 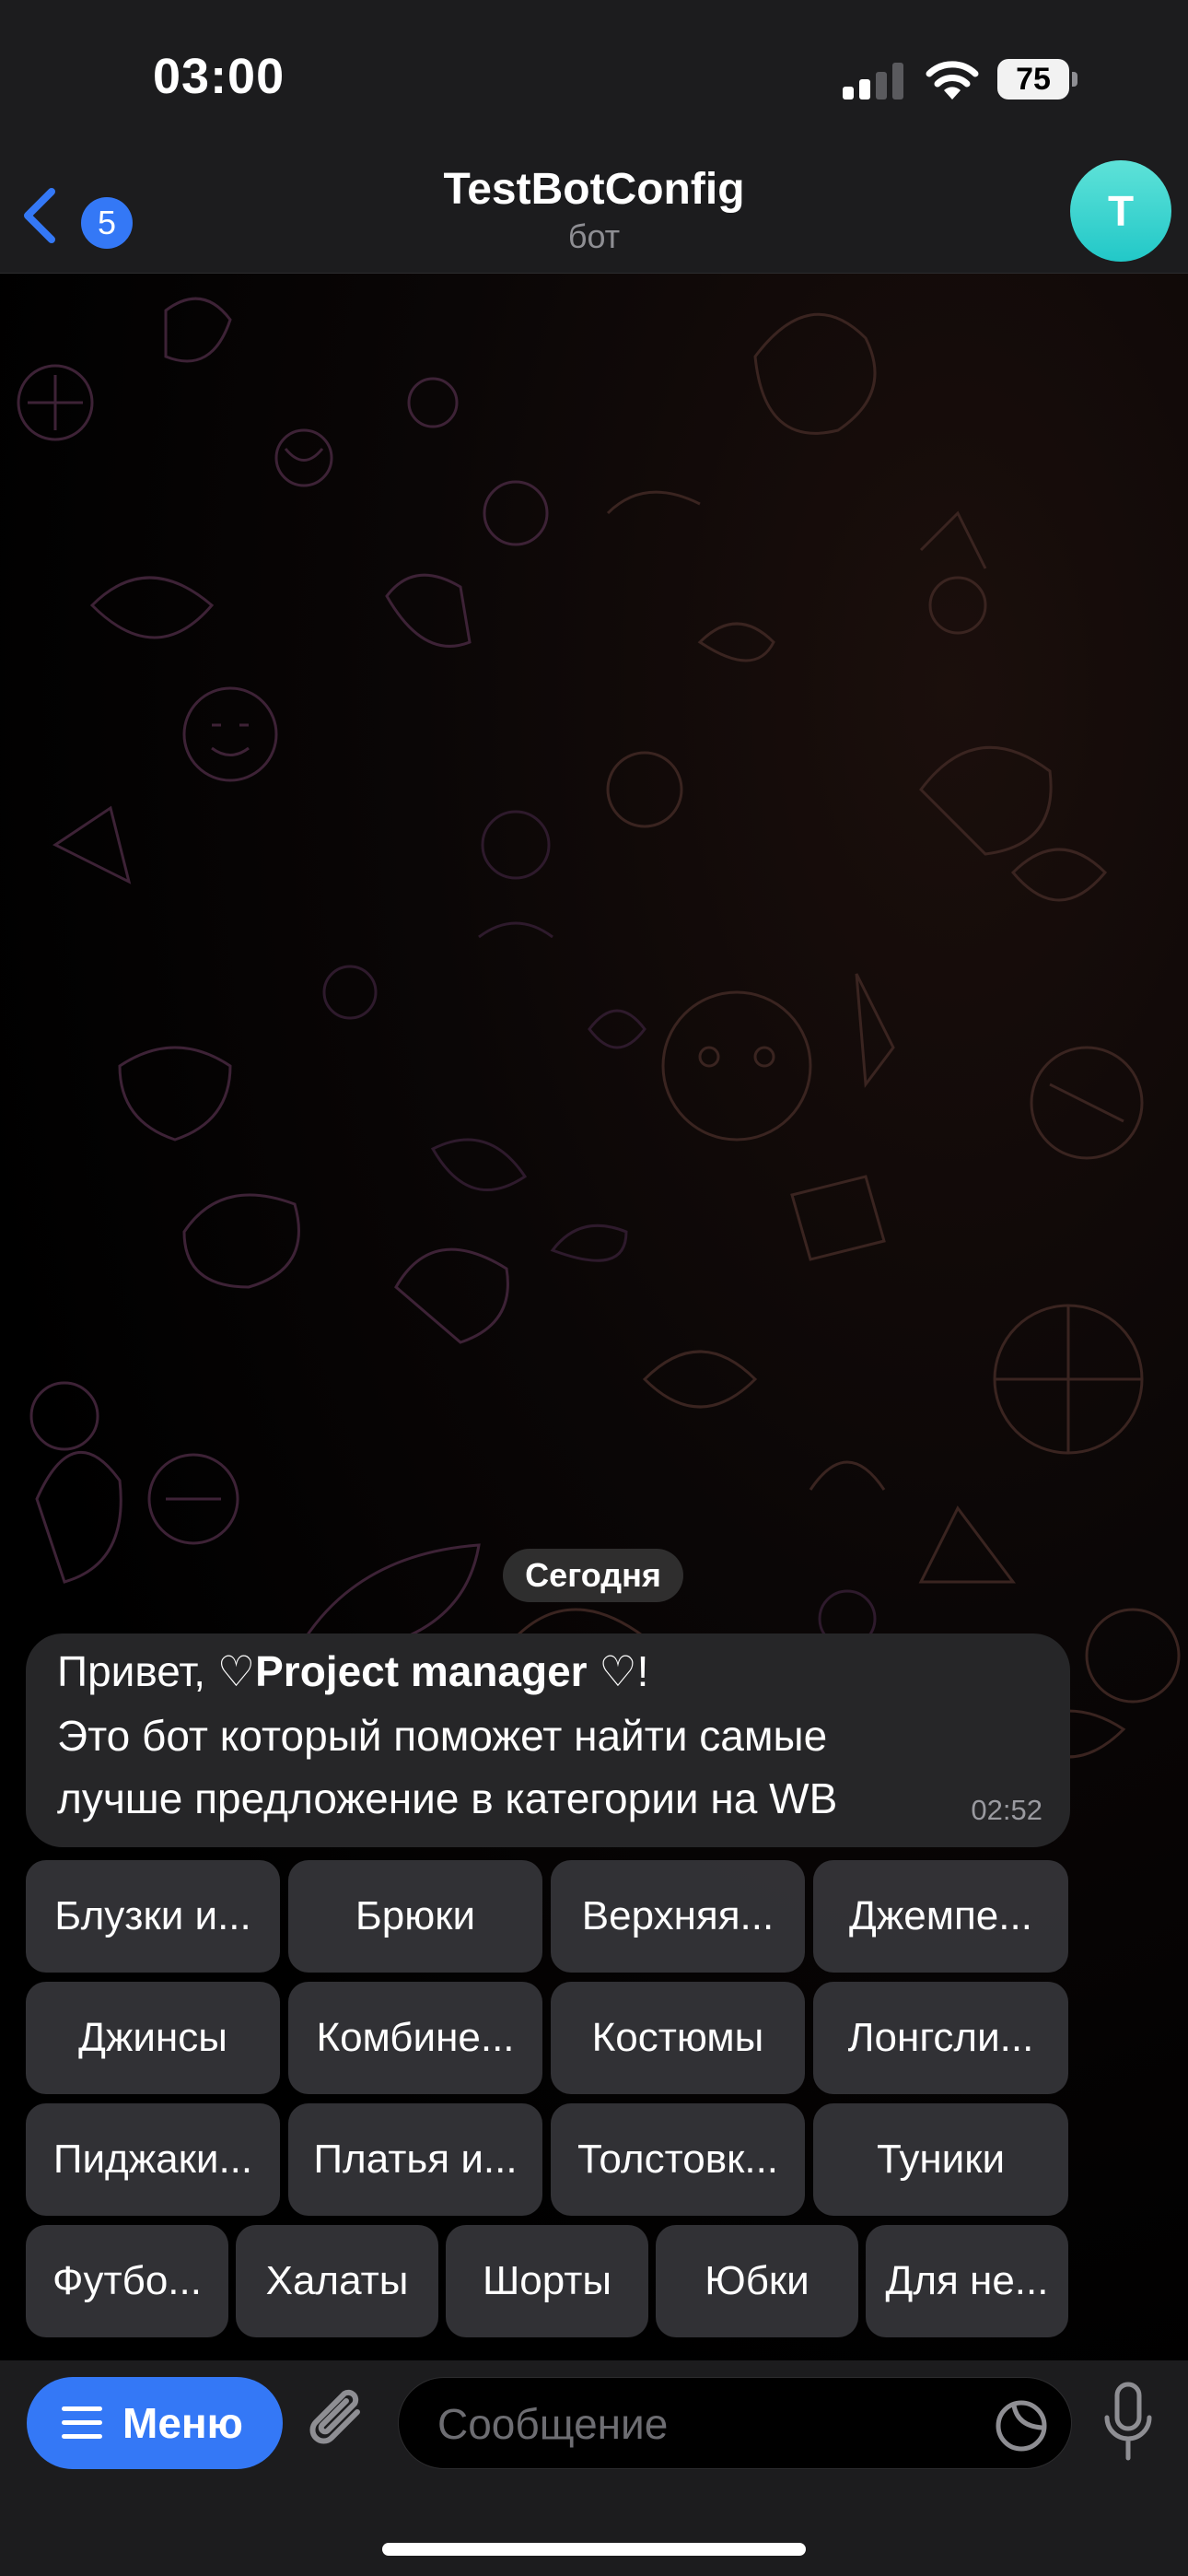 I want to click on message-input, so click(x=695, y=2424).